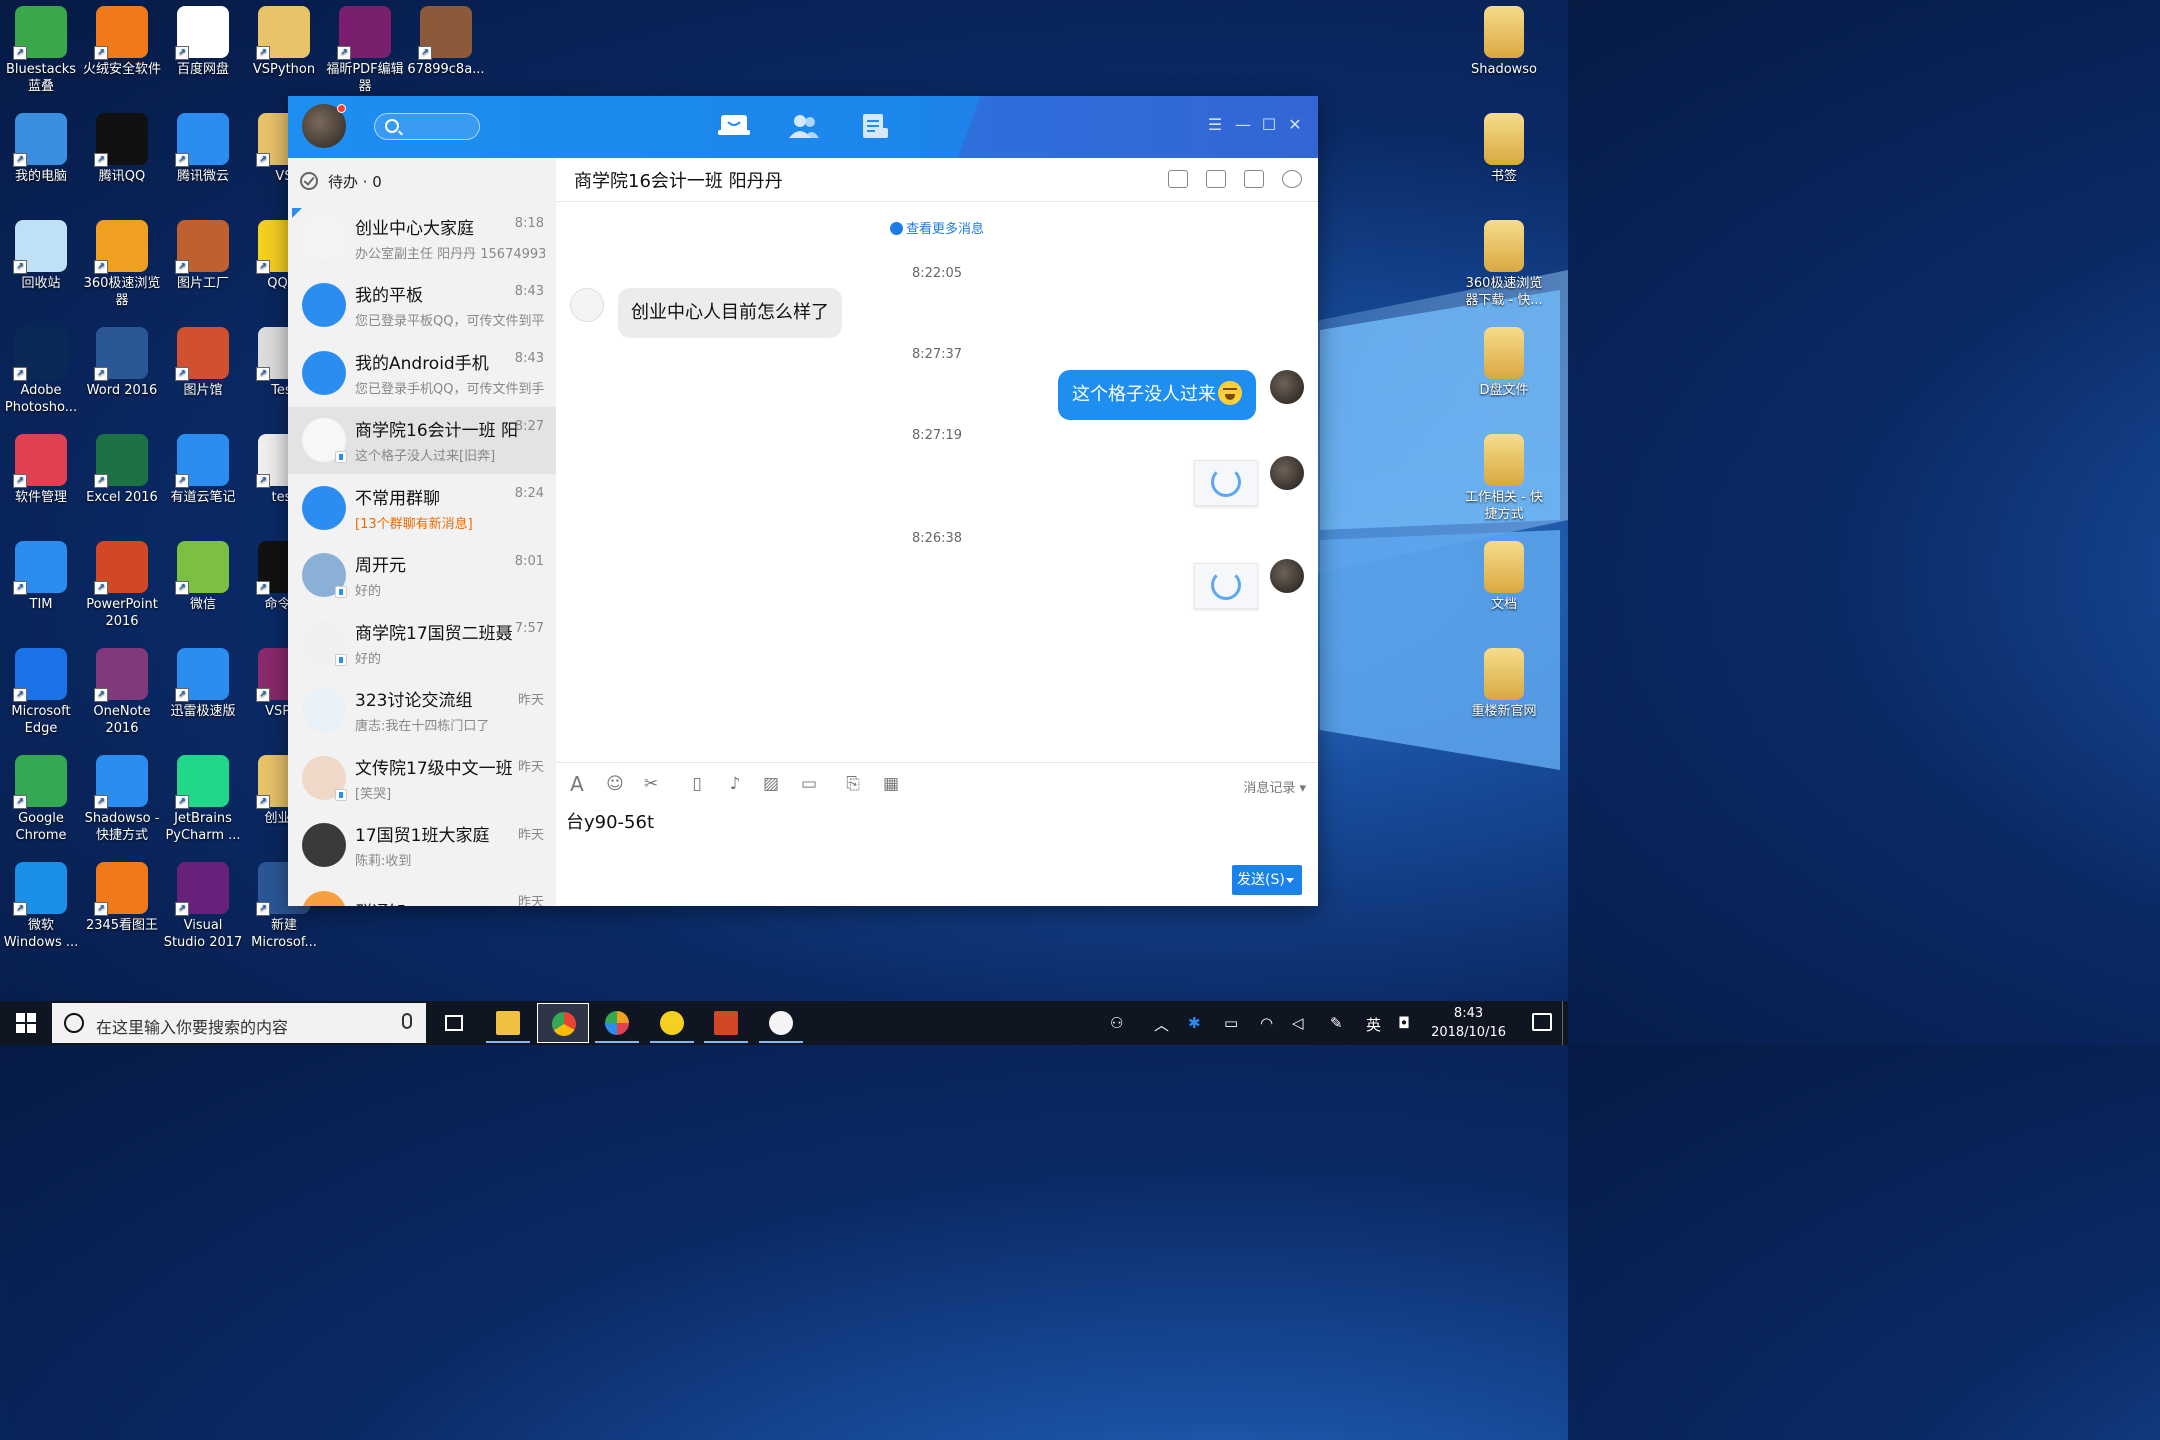 This screenshot has height=1440, width=2160. Describe the element at coordinates (891, 784) in the screenshot. I see `calendar-icon: ▦` at that location.